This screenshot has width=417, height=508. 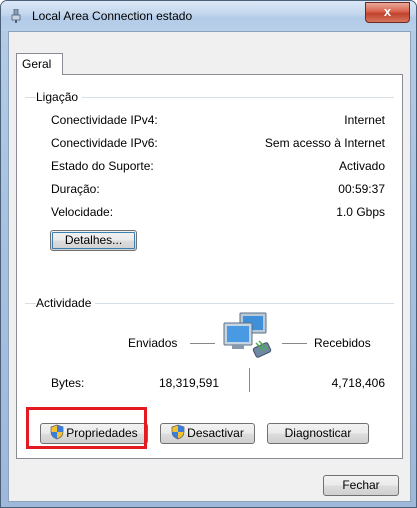 I want to click on properties-button-label: Propriedades, so click(x=102, y=433).